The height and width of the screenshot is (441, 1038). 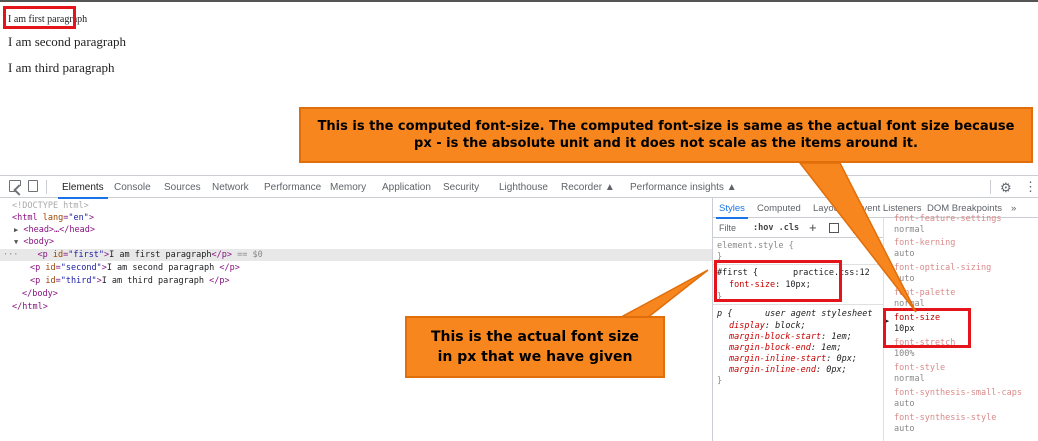 What do you see at coordinates (683, 187) in the screenshot?
I see `tab-performance-insights: Performance insights ▲` at bounding box center [683, 187].